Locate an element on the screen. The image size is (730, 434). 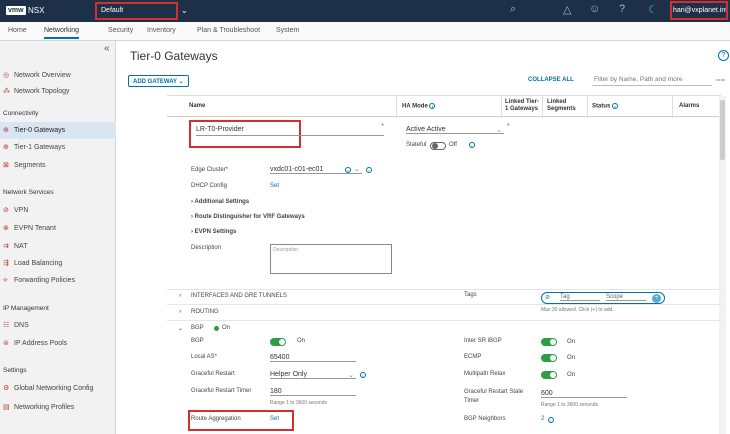
multipath-relax-label: Multipath Relax is located at coordinates (485, 374).